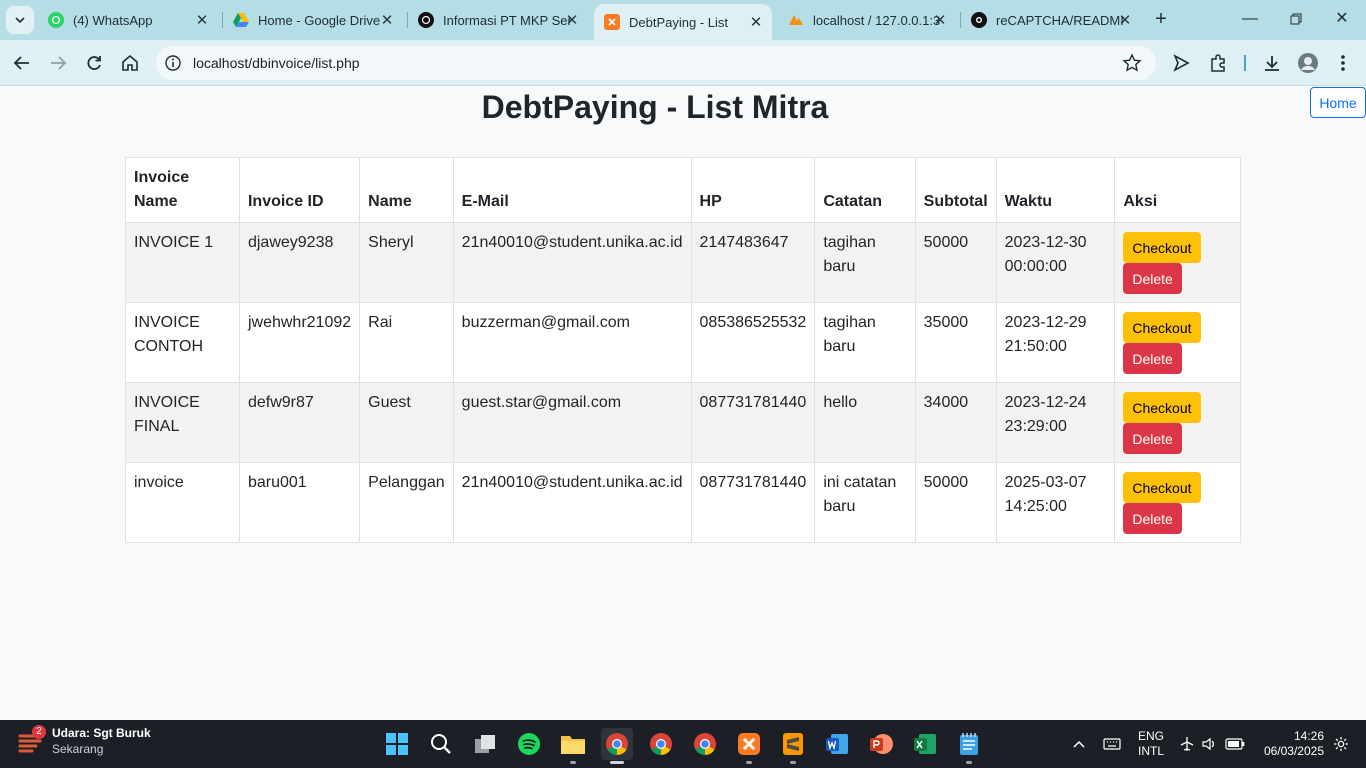 This screenshot has width=1366, height=768. I want to click on system-clock: 14:26 06/03/2025, so click(1291, 744).